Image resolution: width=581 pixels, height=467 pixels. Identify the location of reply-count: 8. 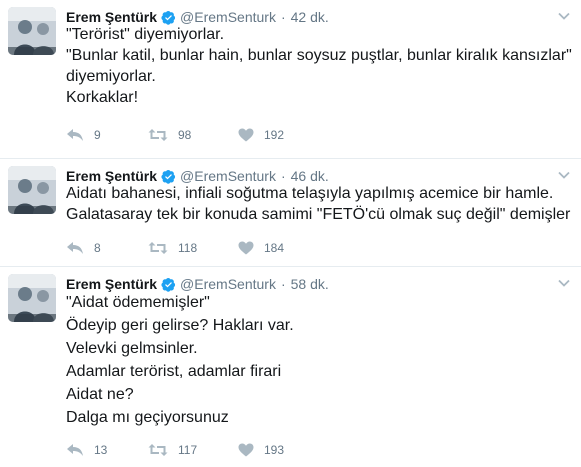
(97, 248).